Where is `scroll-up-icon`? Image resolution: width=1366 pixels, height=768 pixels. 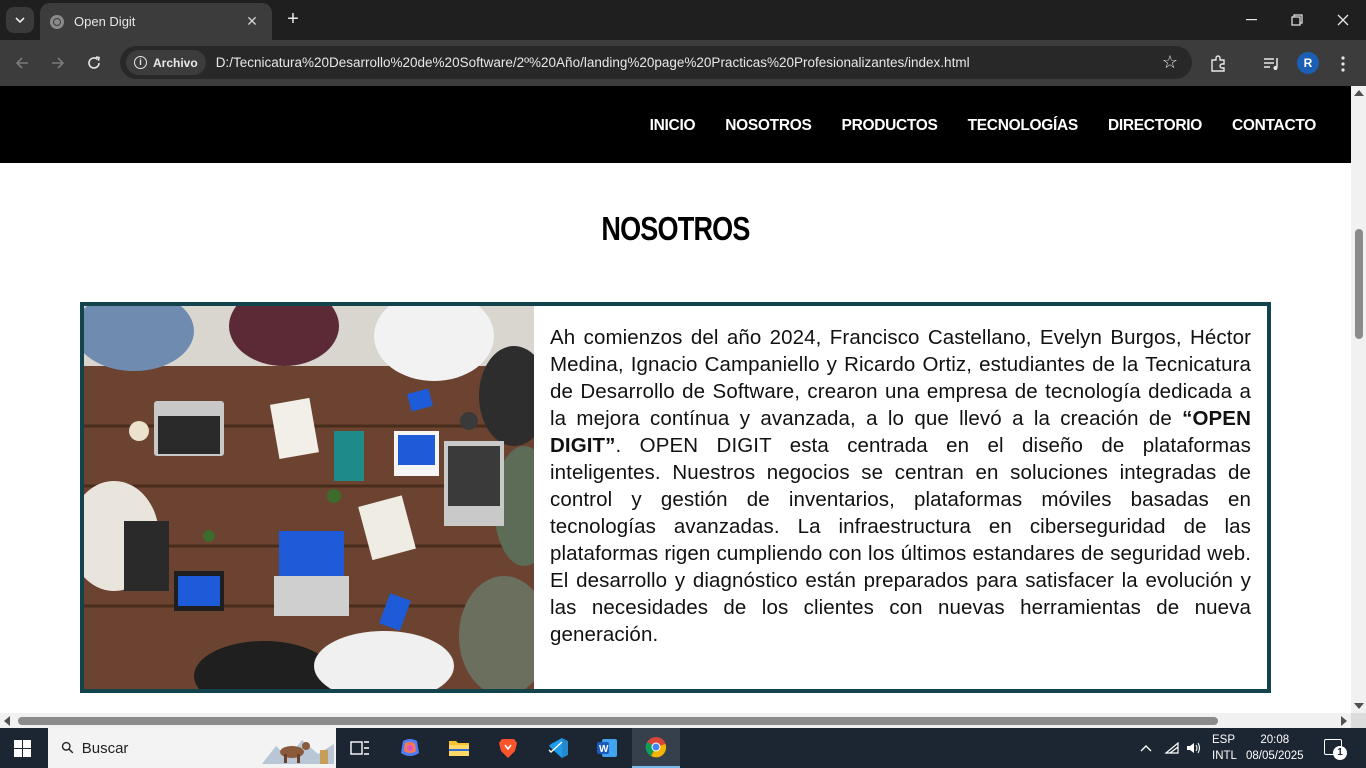 scroll-up-icon is located at coordinates (1359, 93).